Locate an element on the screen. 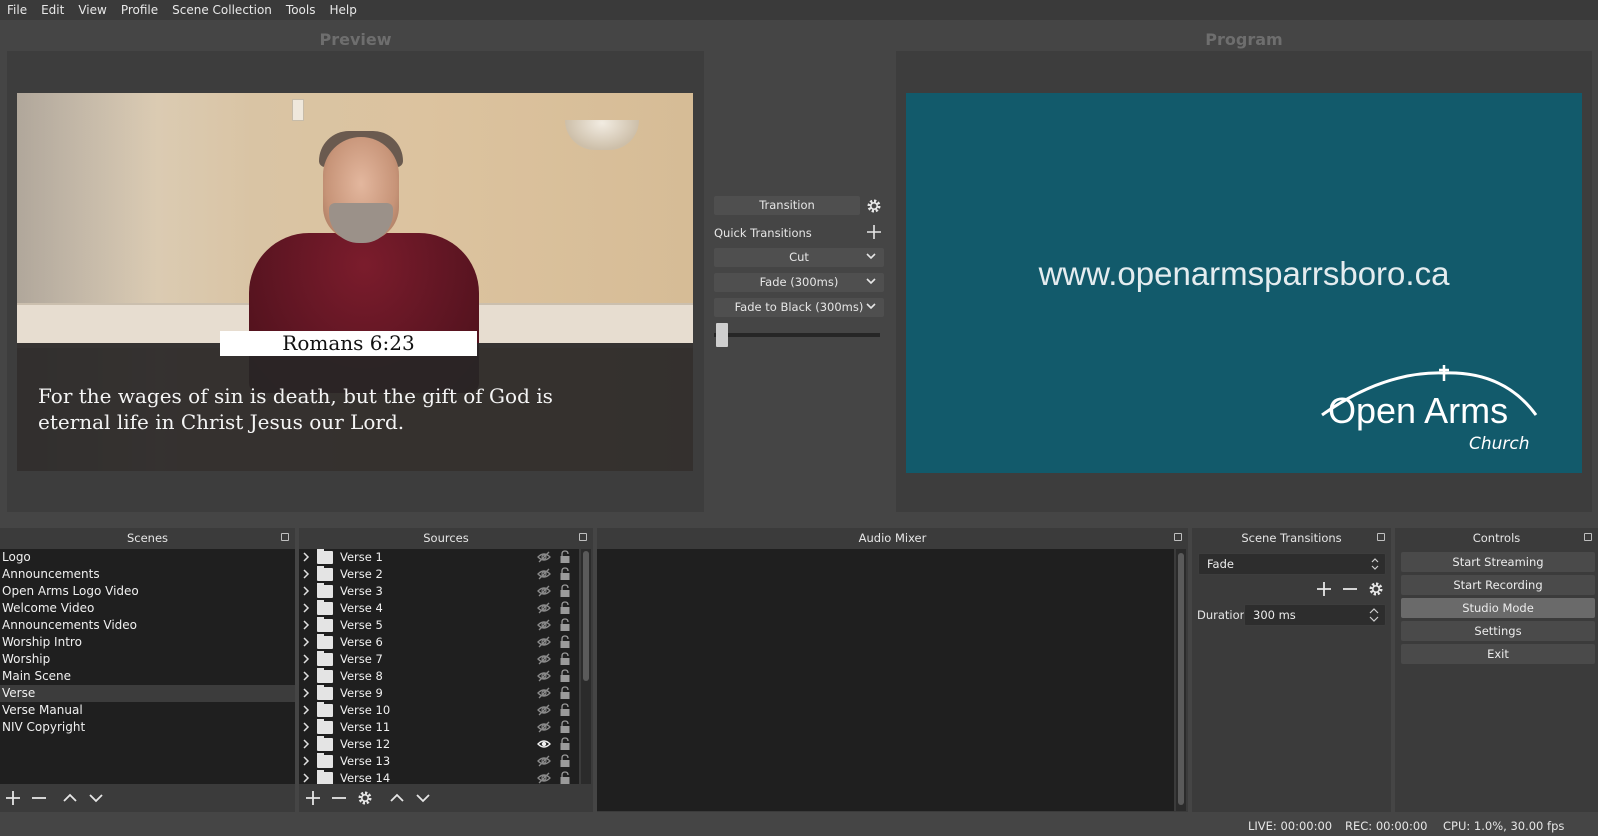 The height and width of the screenshot is (836, 1598). transition-select: Fade is located at coordinates (1292, 564).